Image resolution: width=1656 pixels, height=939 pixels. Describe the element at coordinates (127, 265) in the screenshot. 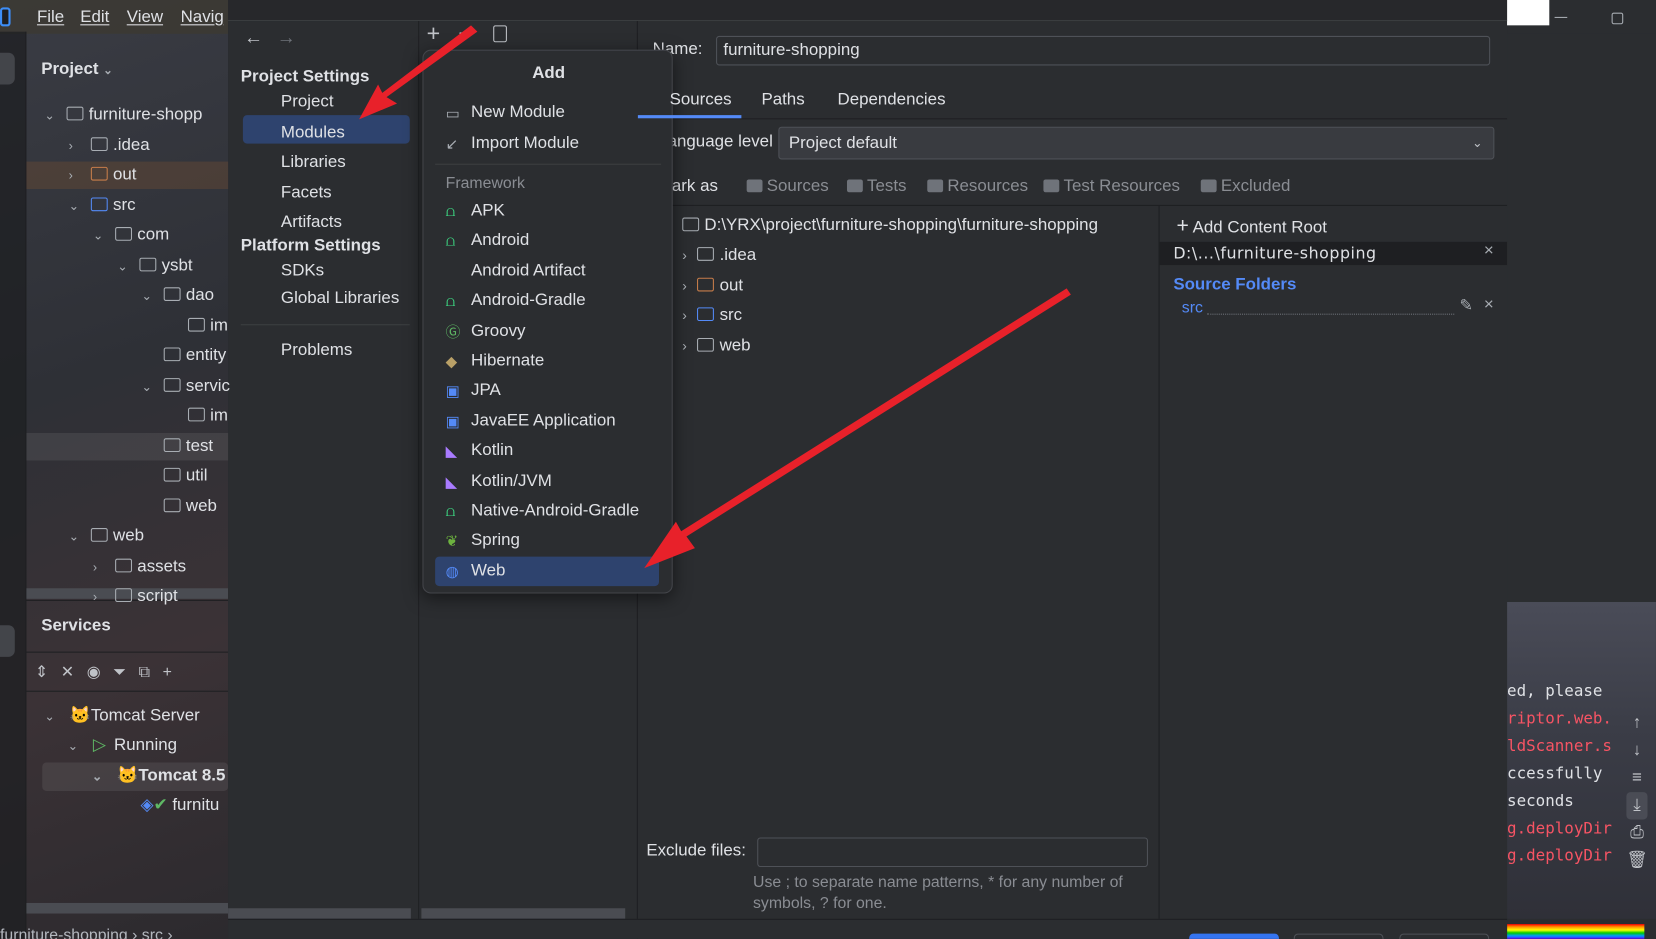

I see `project-tree-row: ⌄ ysbt` at that location.